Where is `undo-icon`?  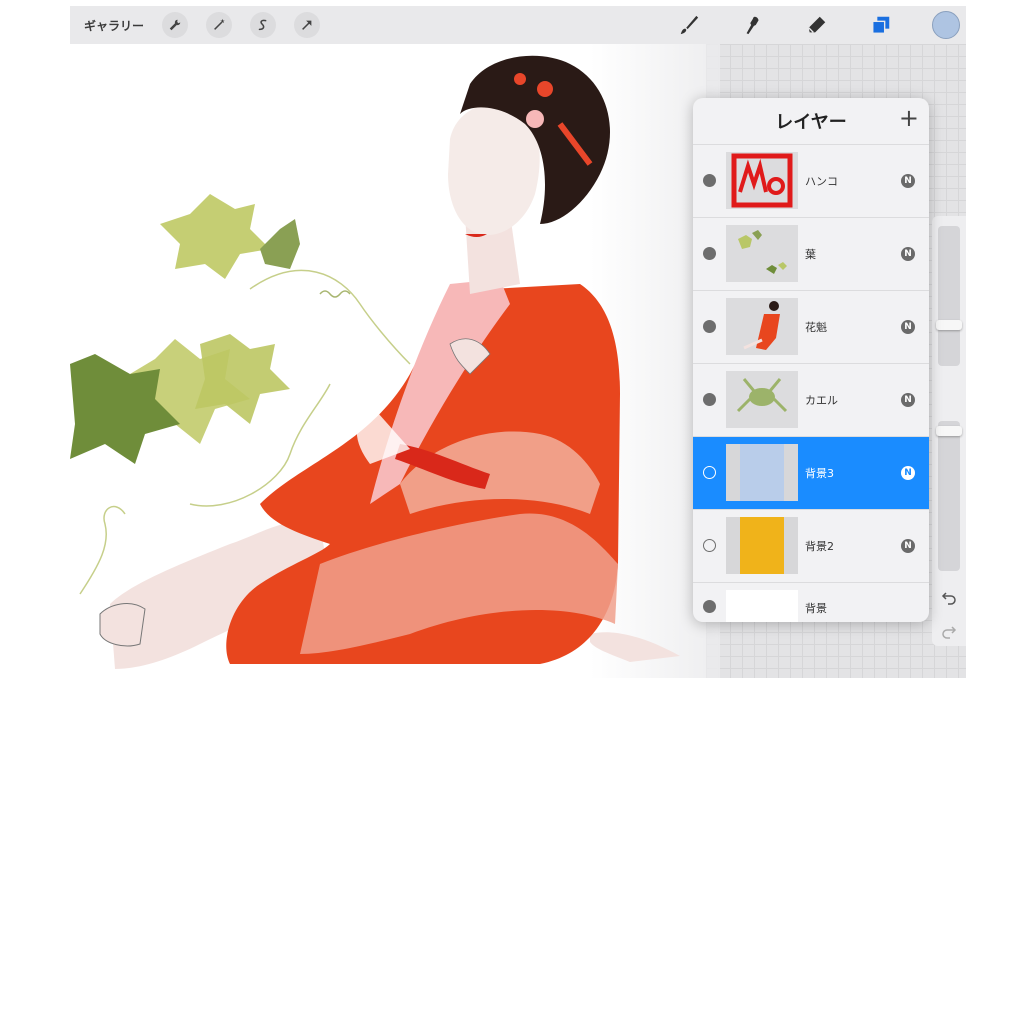 undo-icon is located at coordinates (949, 597).